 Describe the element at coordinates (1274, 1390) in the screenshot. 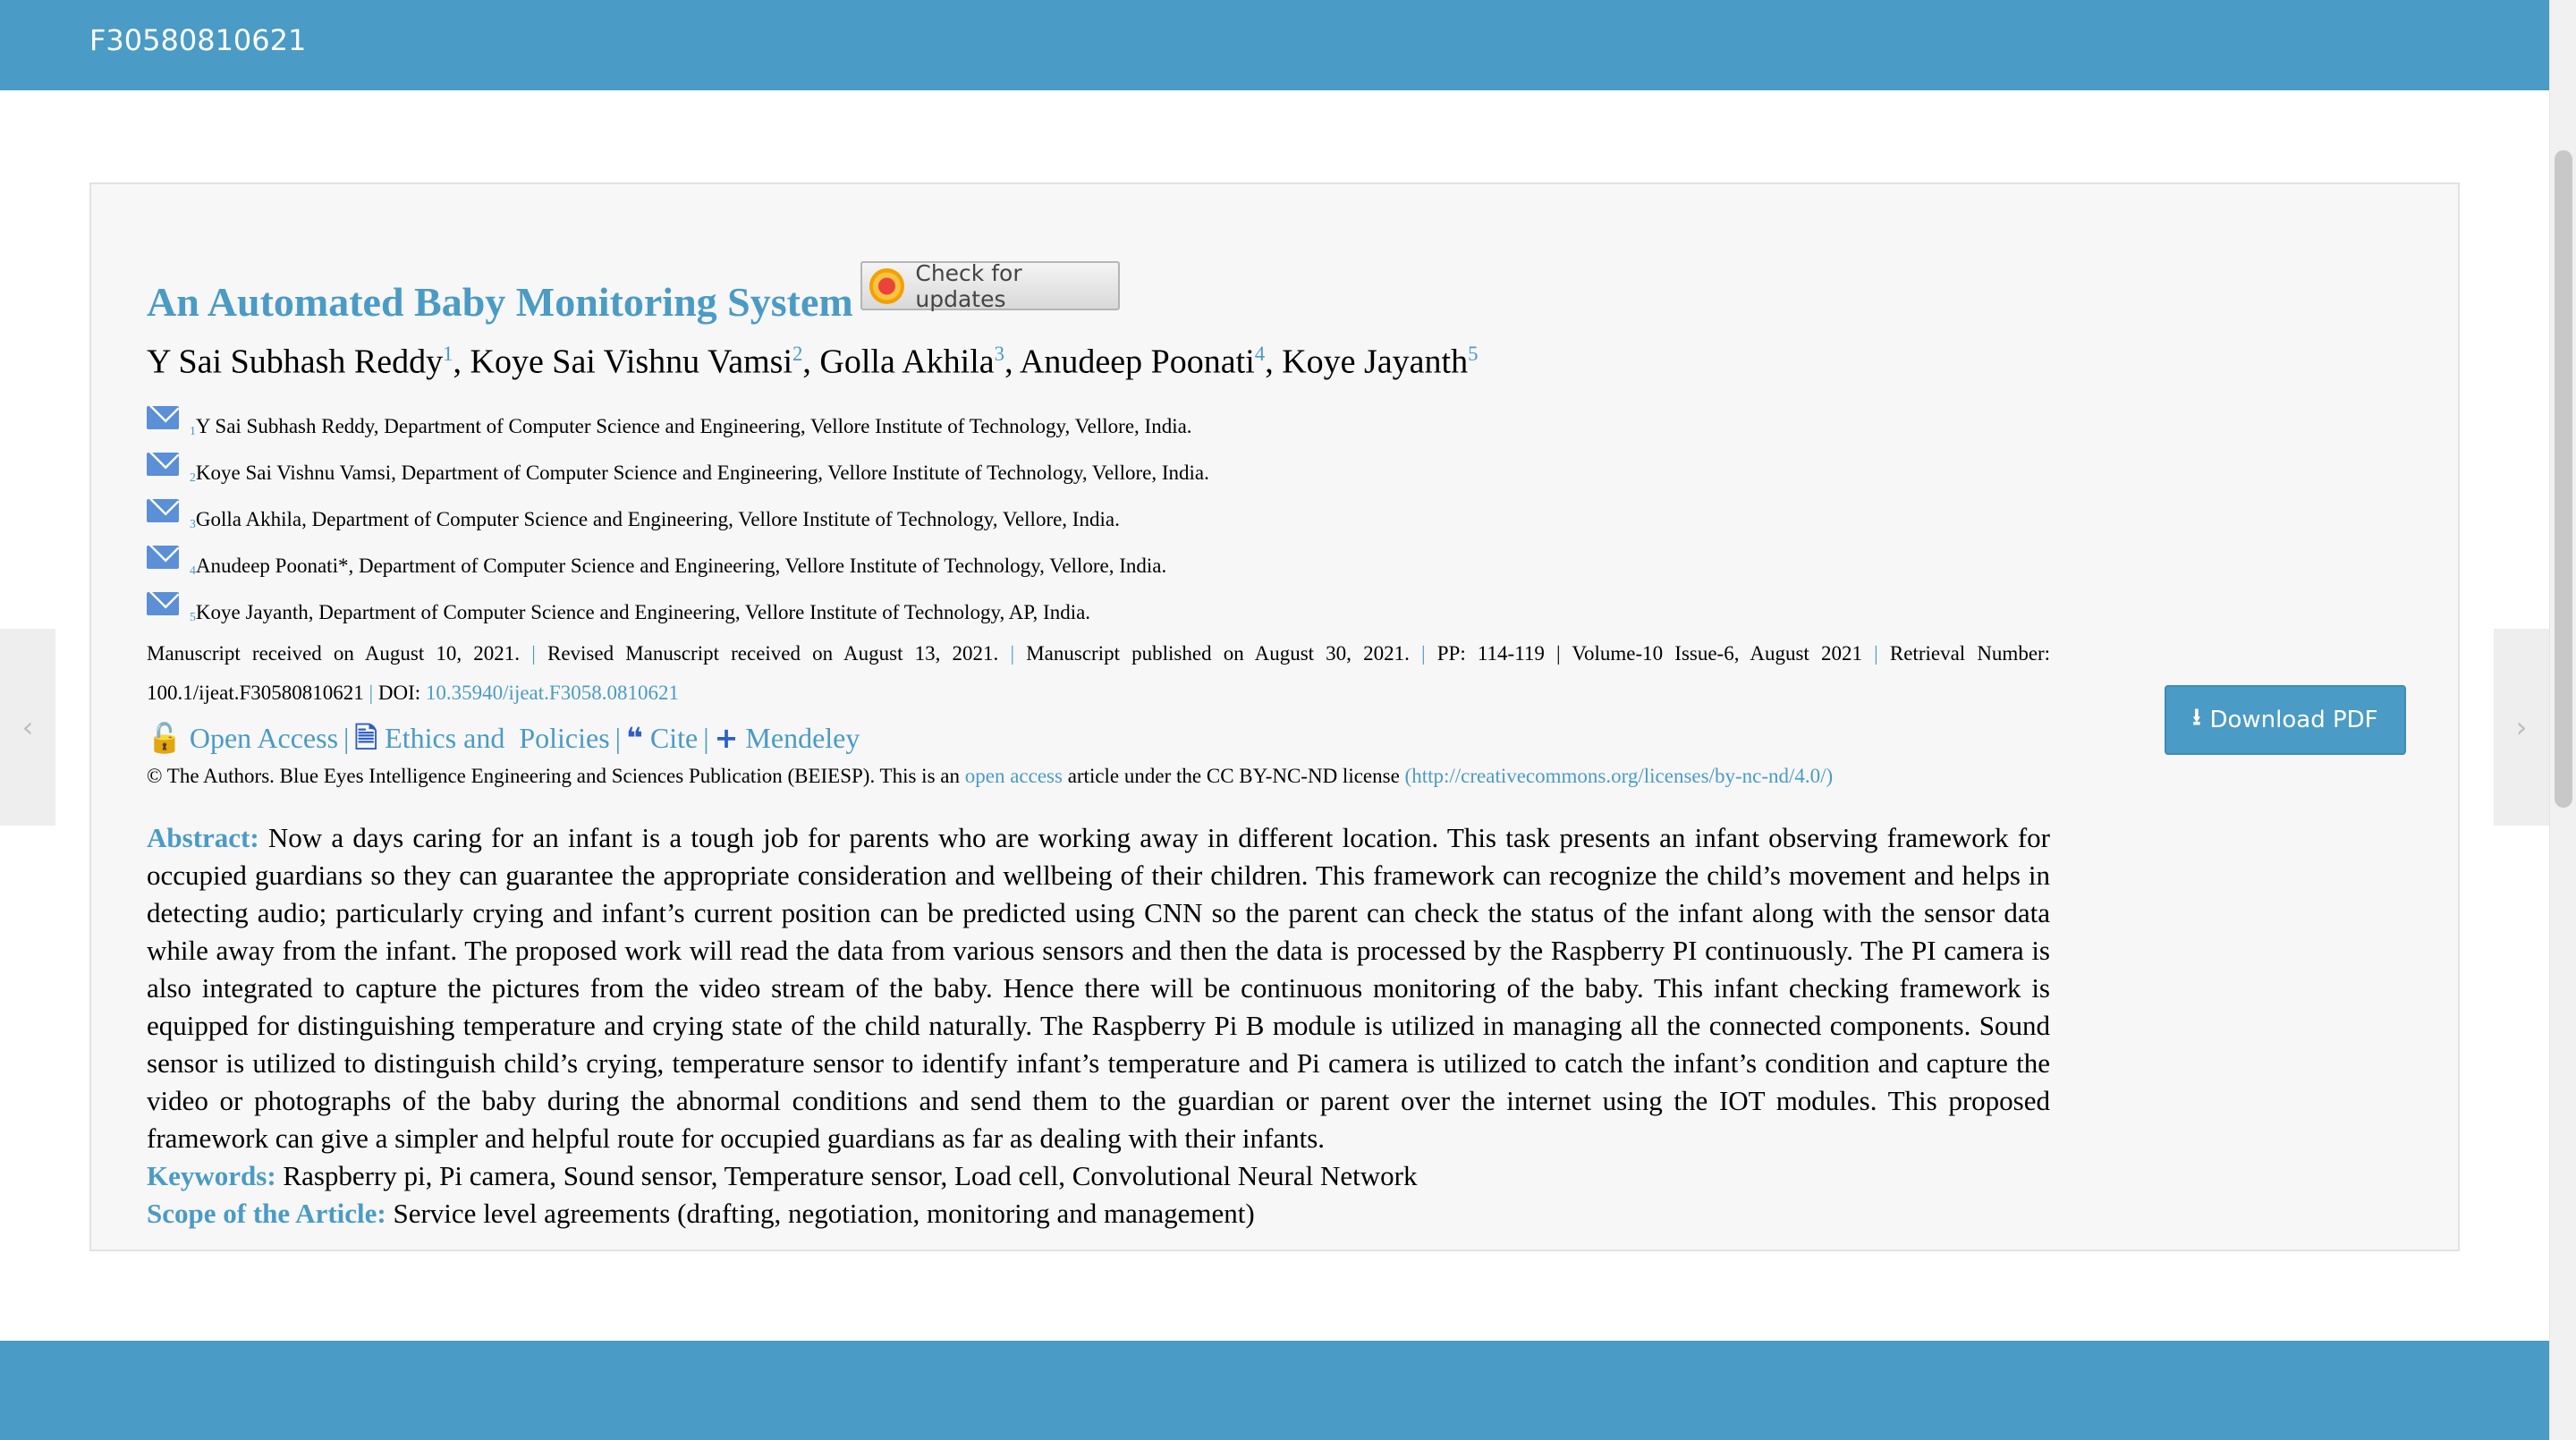

I see `bottom-footer-bar` at that location.